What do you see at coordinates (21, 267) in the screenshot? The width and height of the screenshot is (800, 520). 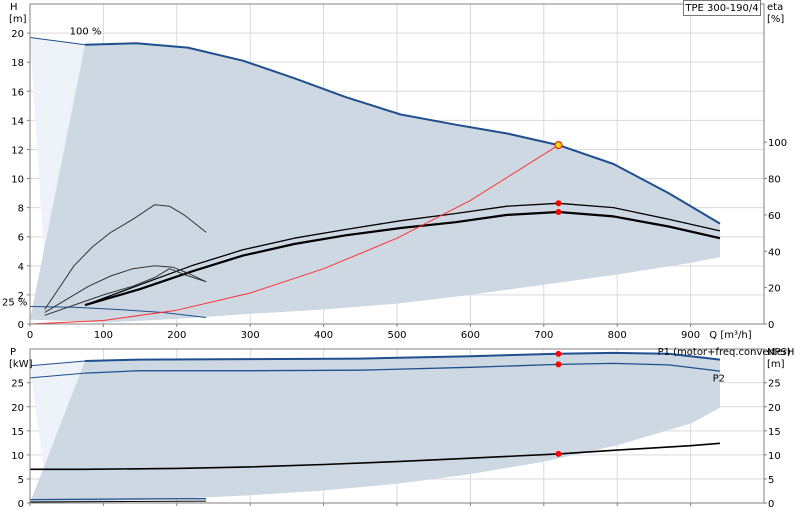 I see `y-tick-label: 4` at bounding box center [21, 267].